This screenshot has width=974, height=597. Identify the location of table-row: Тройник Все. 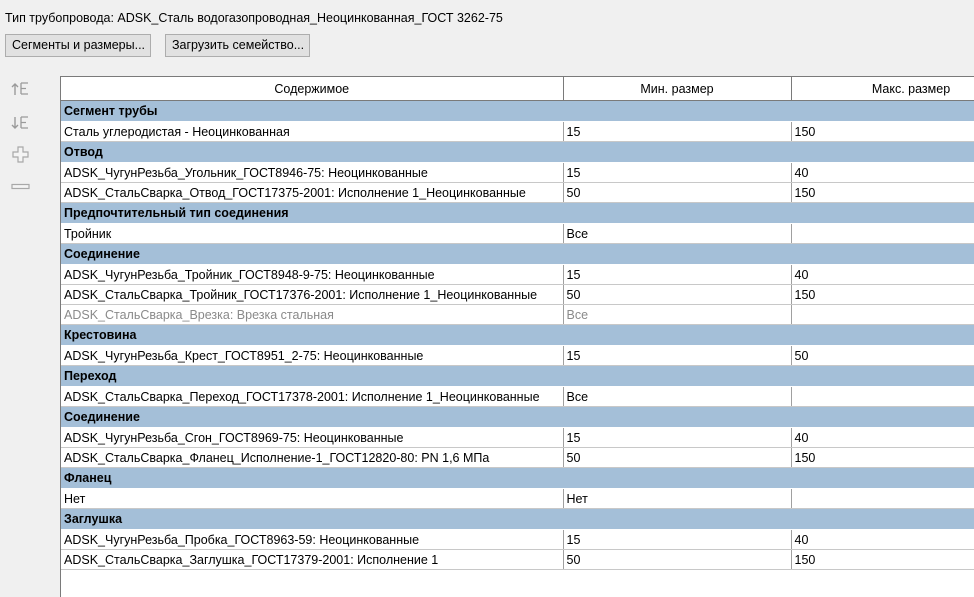
(517, 233).